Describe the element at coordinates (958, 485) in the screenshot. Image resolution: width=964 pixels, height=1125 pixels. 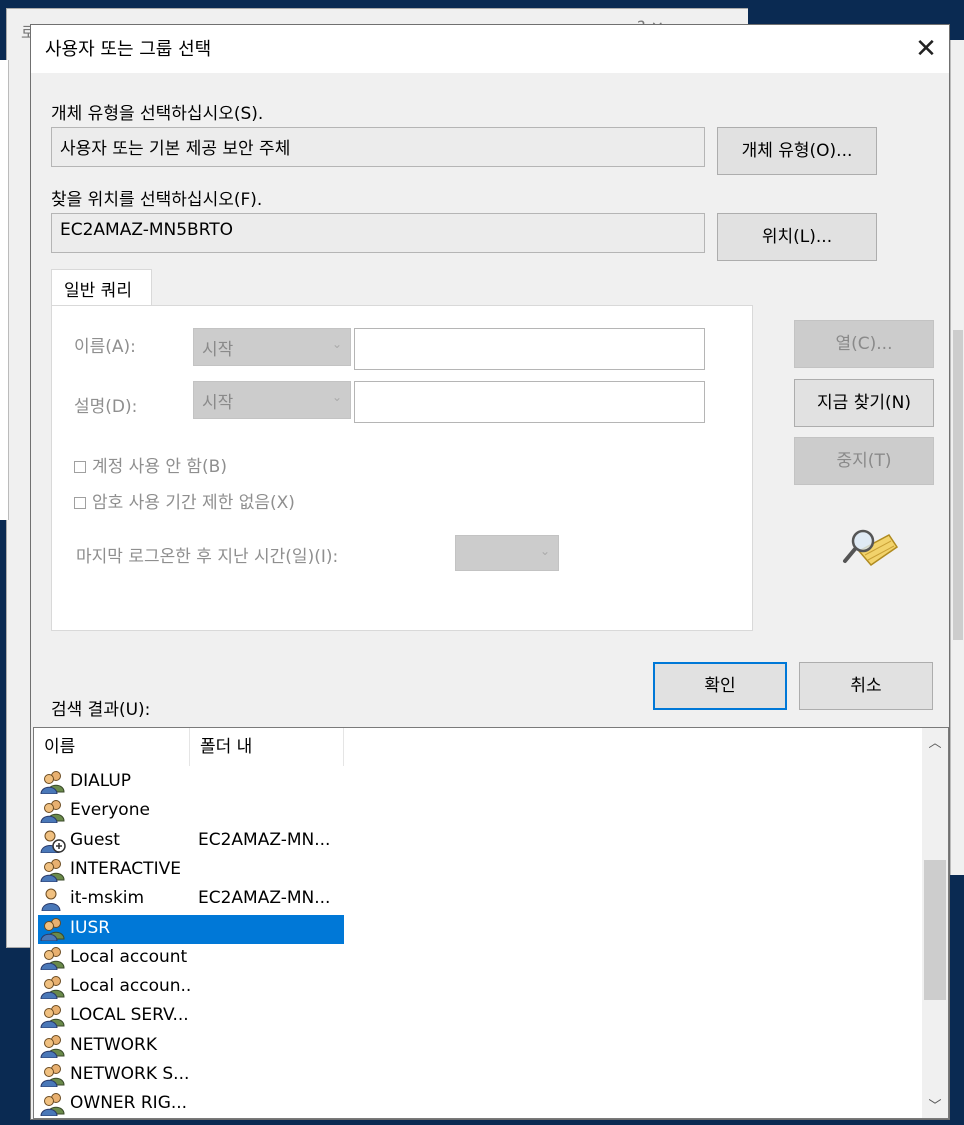
I see `background-scrollbar-thumb` at that location.